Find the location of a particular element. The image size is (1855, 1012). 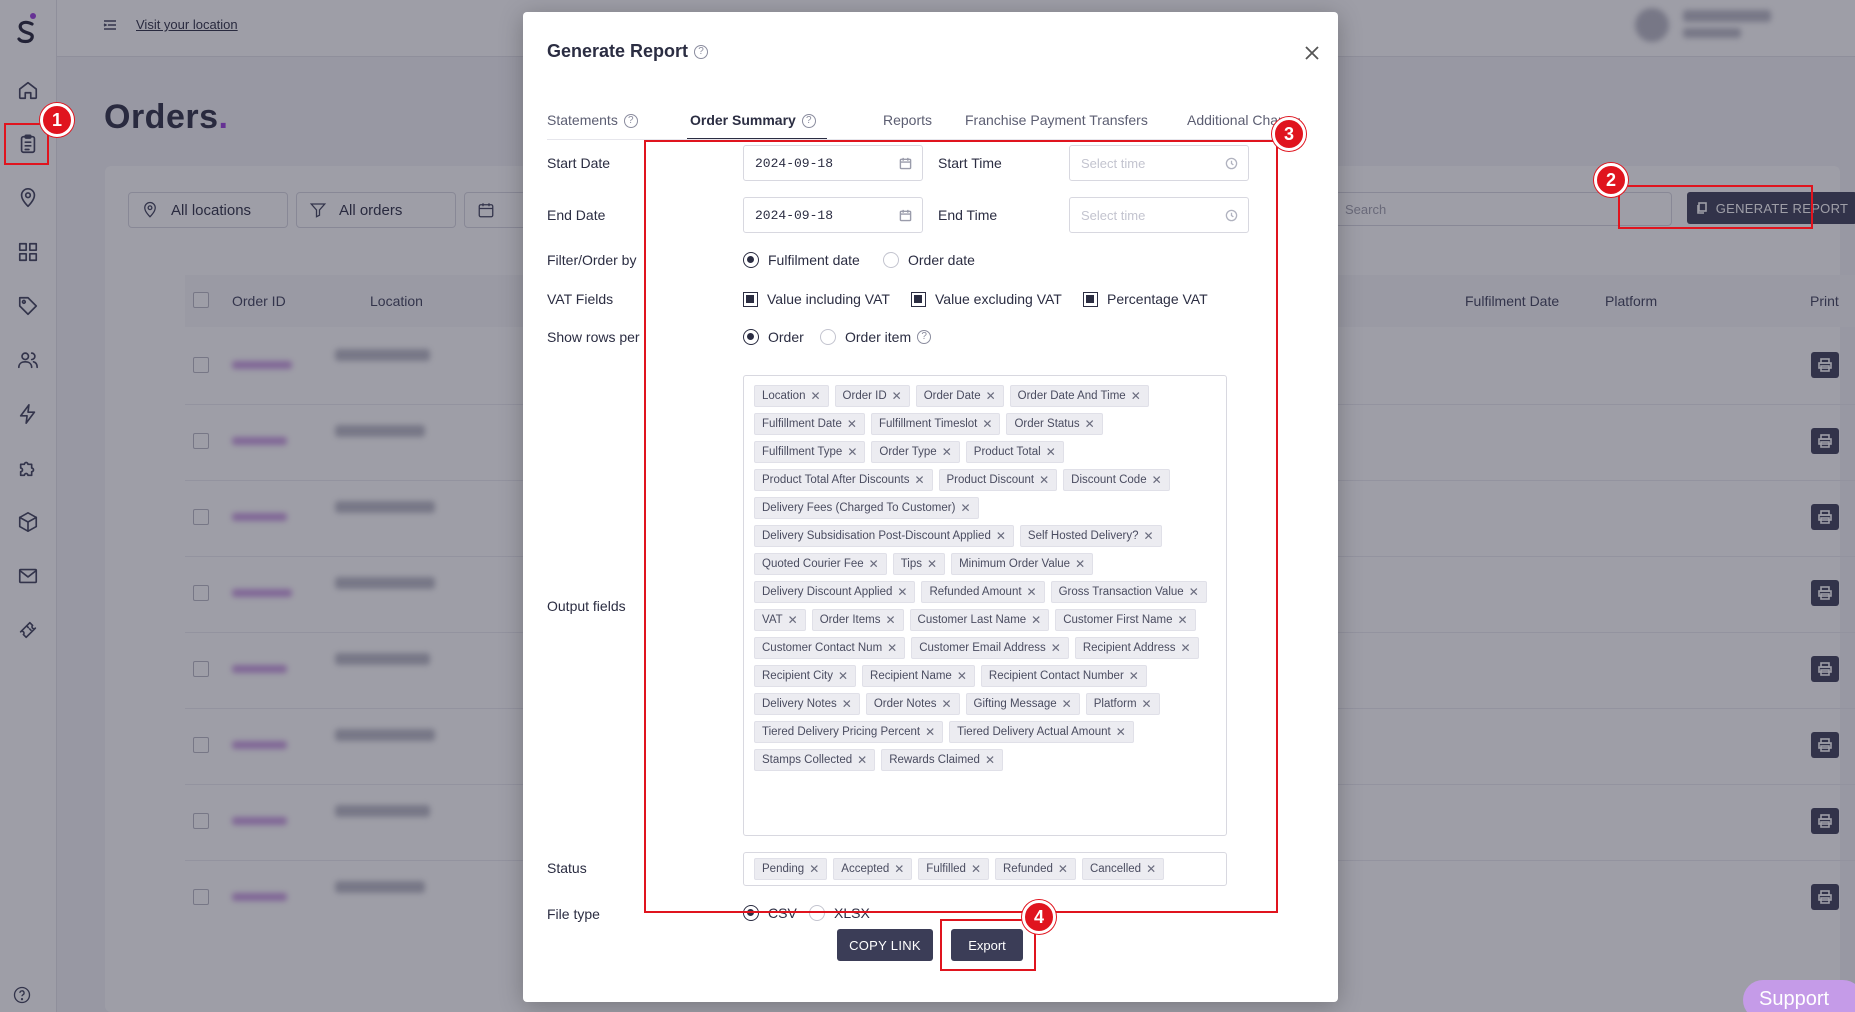

tab-additional-charges: Additional Char is located at coordinates (1235, 120).